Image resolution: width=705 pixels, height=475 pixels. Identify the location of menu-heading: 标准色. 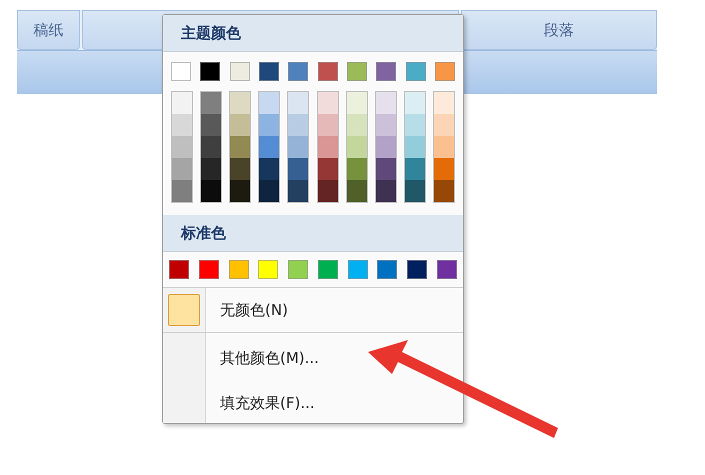
(313, 233).